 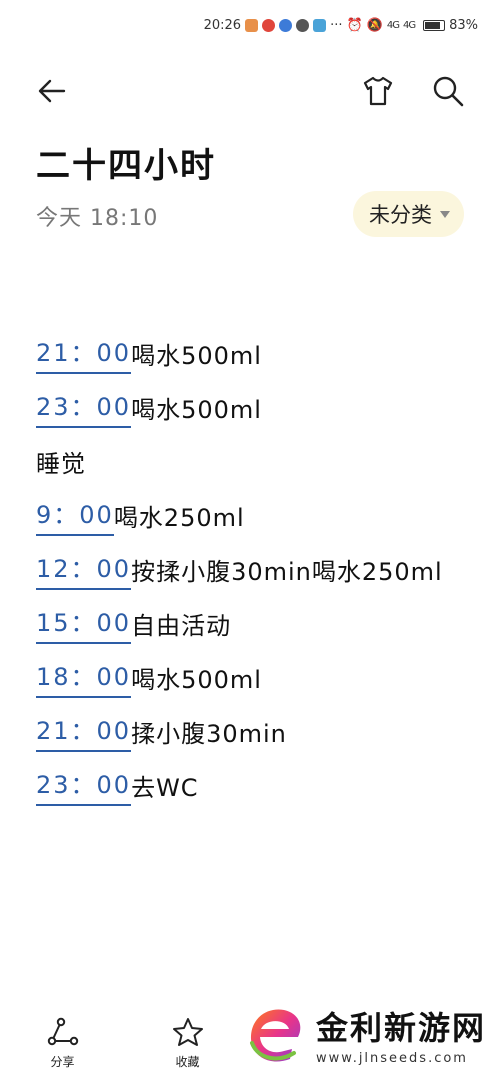 What do you see at coordinates (209, 734) in the screenshot?
I see `note-line-text: 揉小腹30min` at bounding box center [209, 734].